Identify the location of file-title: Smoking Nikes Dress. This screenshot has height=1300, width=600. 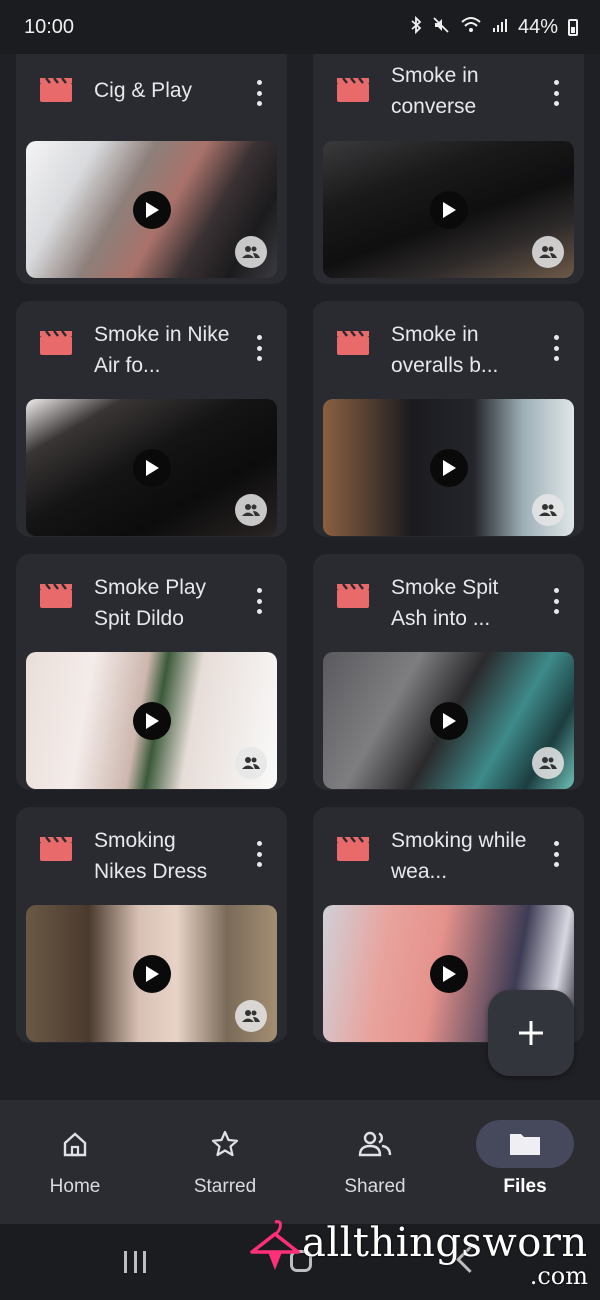
(151, 856).